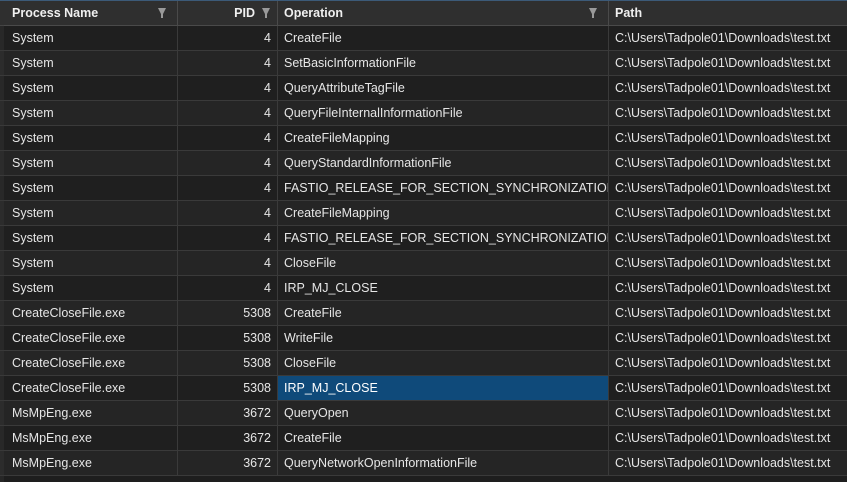 This screenshot has height=482, width=847. I want to click on column-header-label: Path, so click(629, 13).